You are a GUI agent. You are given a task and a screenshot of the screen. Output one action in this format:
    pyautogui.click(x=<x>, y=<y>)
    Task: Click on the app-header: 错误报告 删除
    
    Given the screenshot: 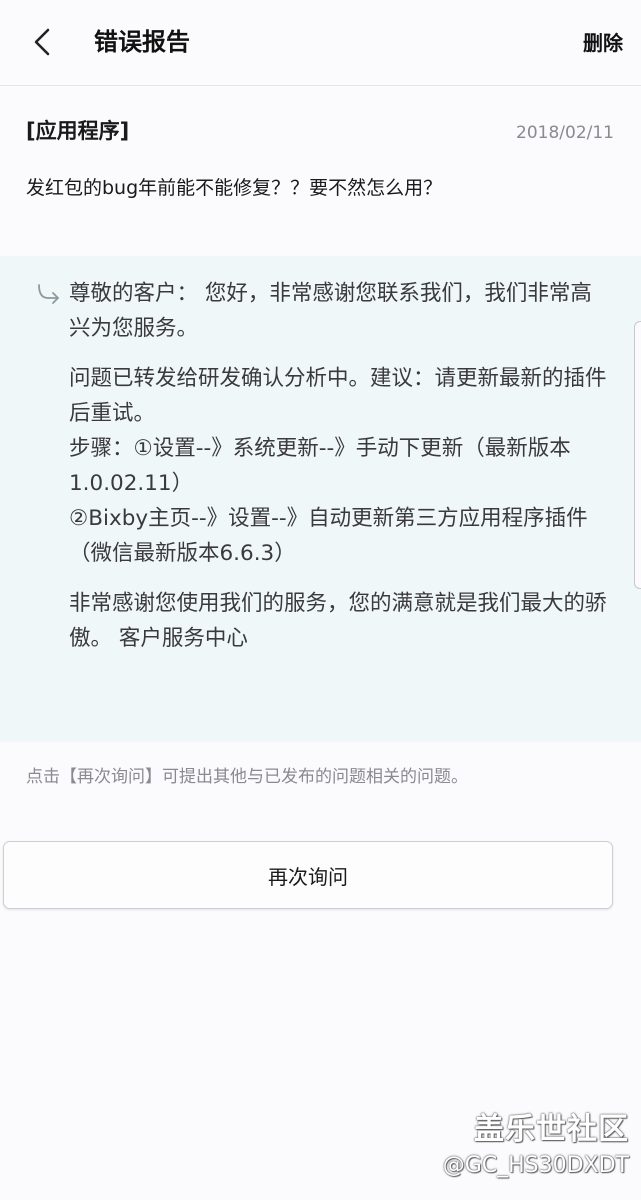 What is the action you would take?
    pyautogui.click(x=320, y=43)
    